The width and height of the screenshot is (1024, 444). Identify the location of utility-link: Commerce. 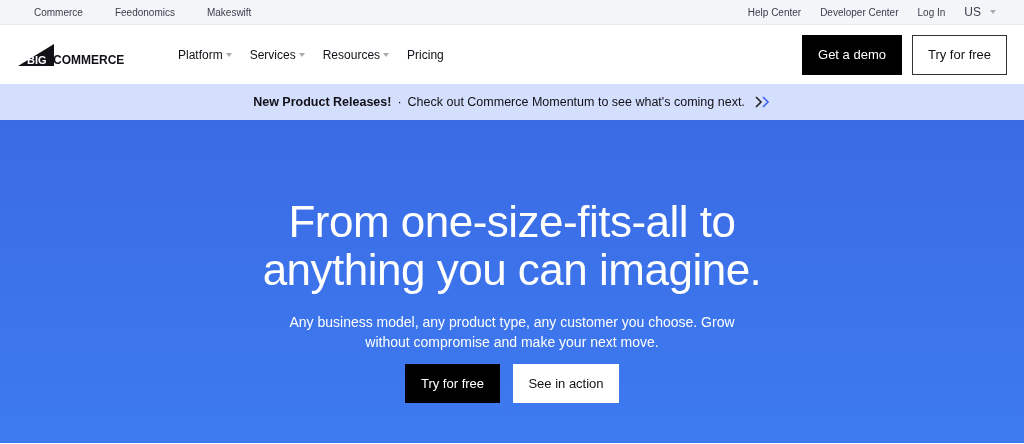
(58, 12).